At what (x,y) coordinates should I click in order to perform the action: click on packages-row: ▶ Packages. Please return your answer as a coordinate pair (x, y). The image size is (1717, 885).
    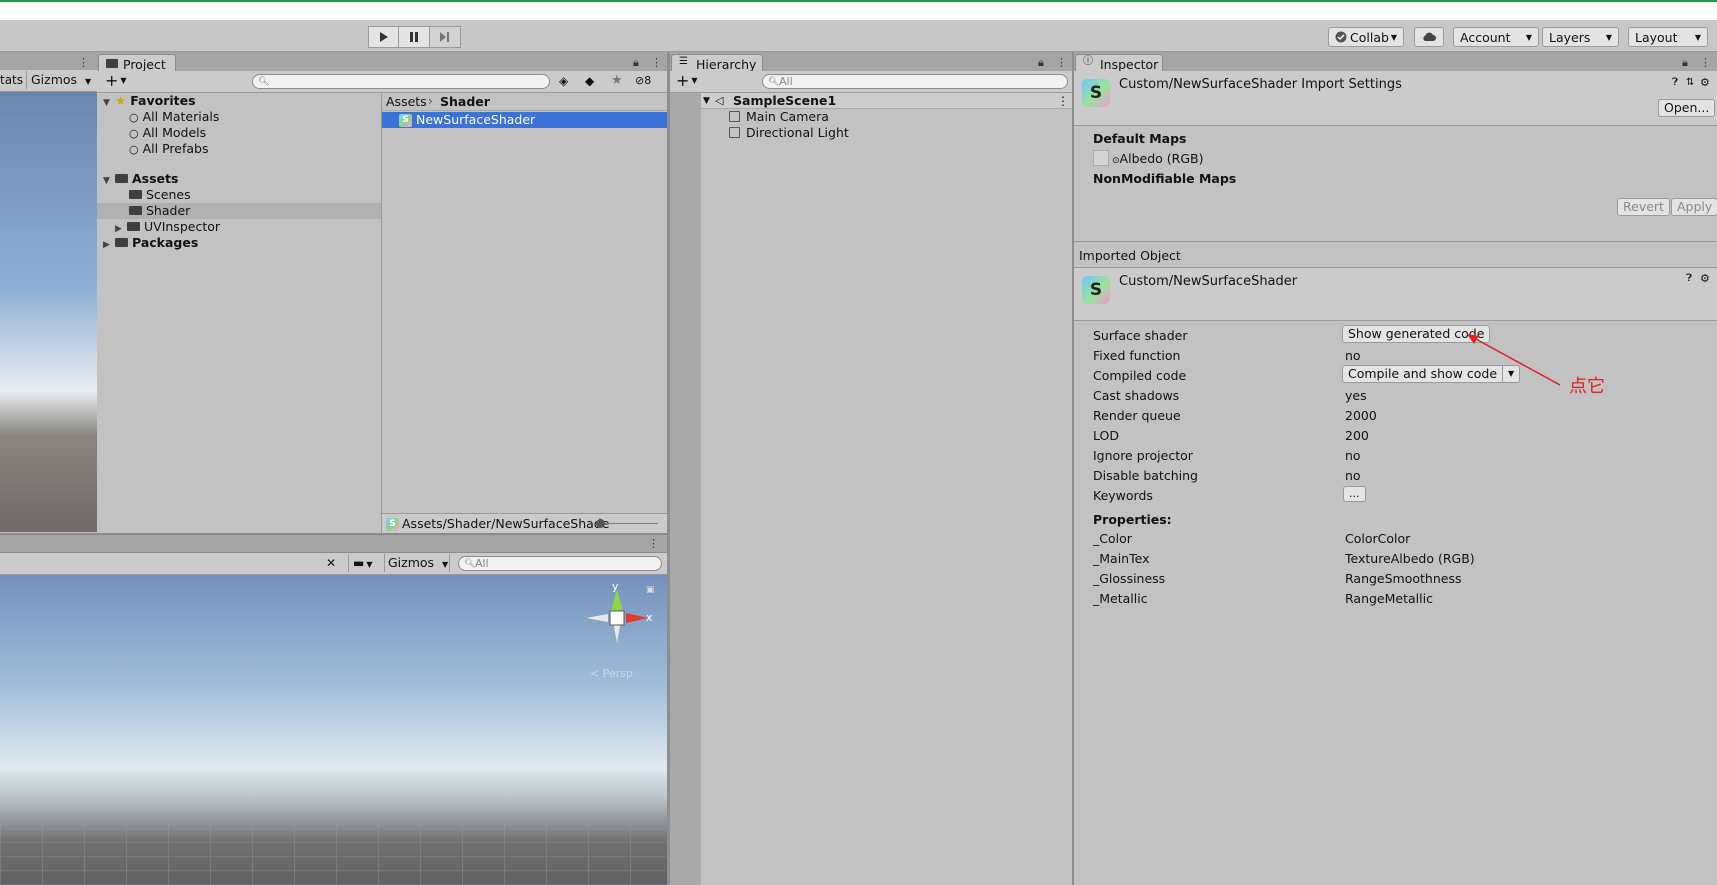
    Looking at the image, I should click on (150, 243).